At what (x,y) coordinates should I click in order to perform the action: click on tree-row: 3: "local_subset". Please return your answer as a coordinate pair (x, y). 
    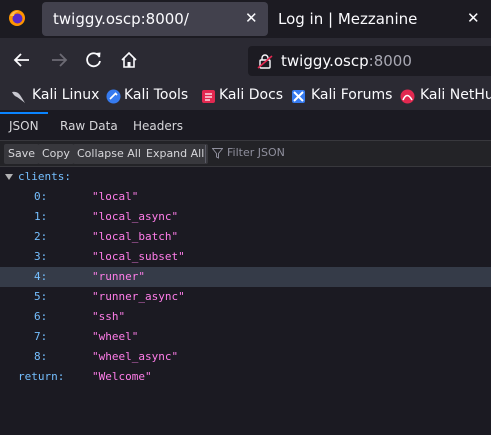
    Looking at the image, I should click on (245, 257).